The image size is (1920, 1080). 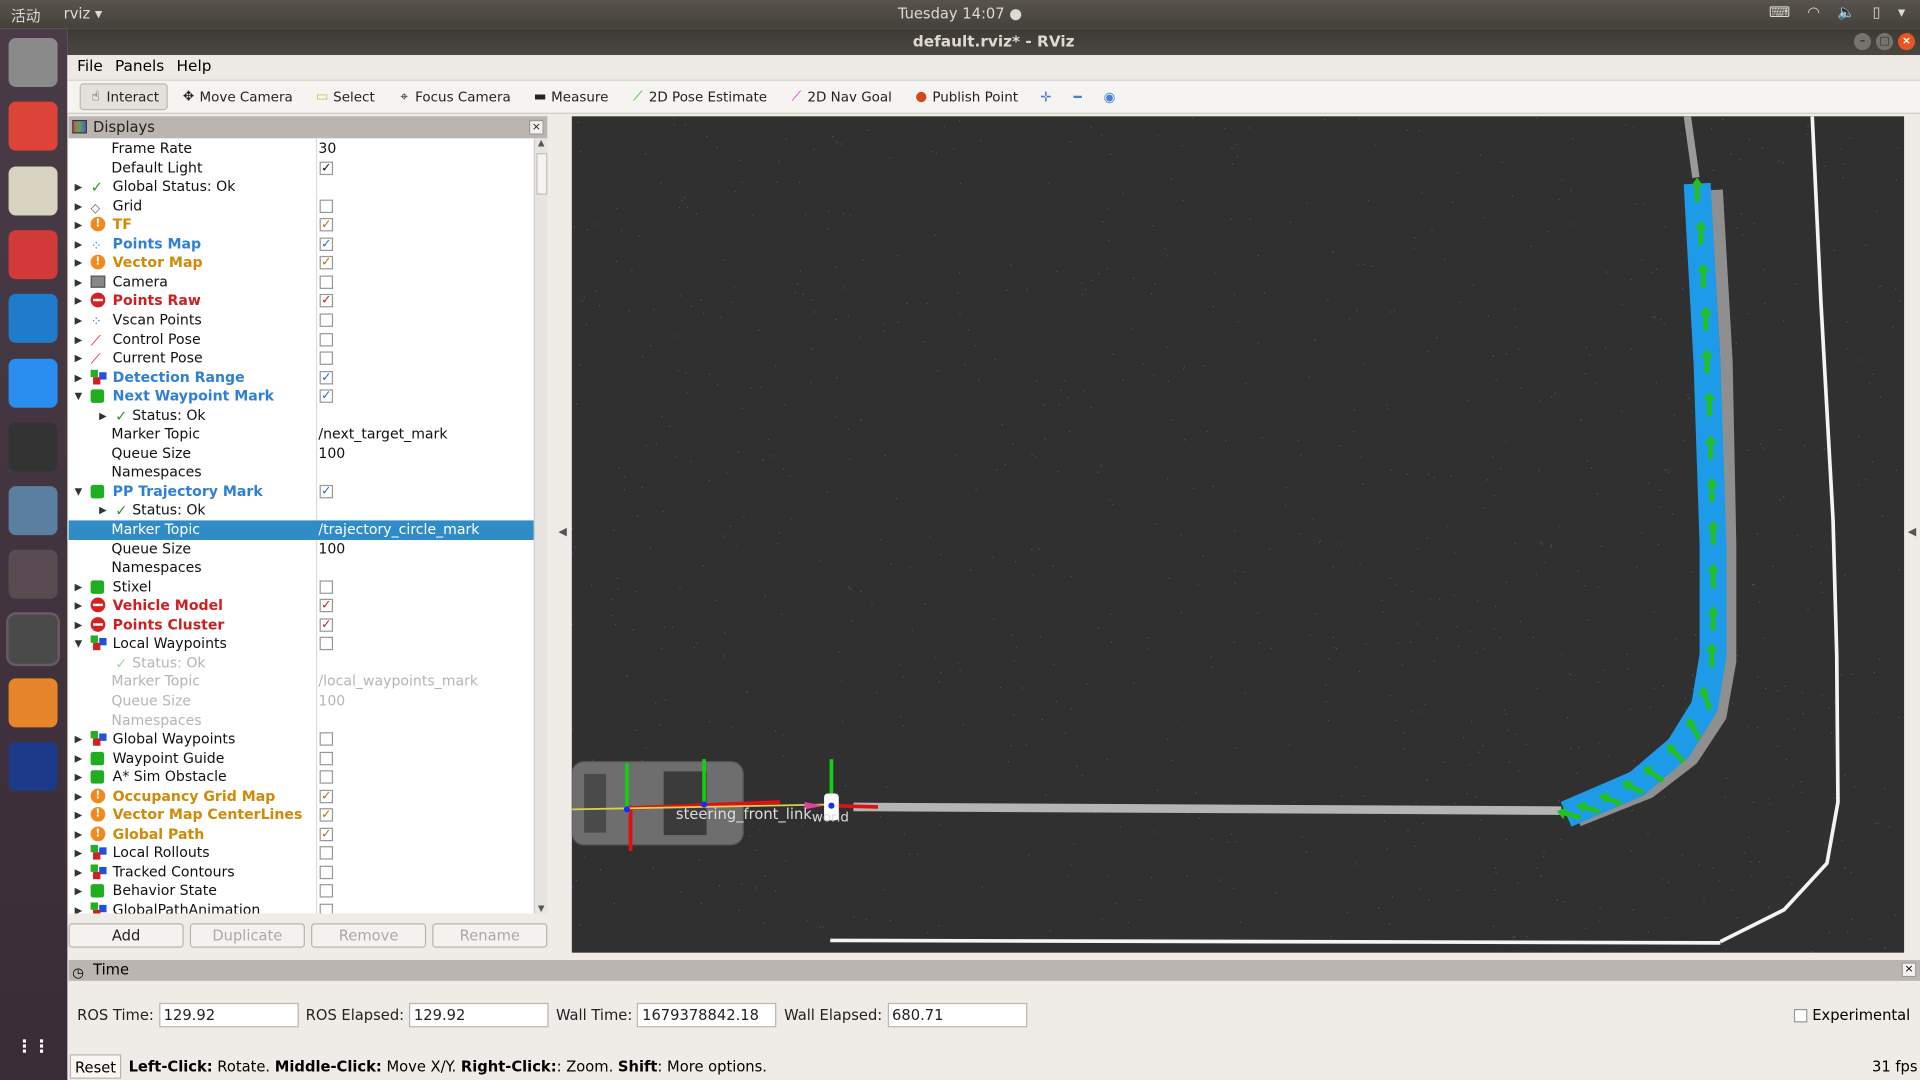 I want to click on display-row-value: /local_waypoints_mark, so click(x=398, y=682).